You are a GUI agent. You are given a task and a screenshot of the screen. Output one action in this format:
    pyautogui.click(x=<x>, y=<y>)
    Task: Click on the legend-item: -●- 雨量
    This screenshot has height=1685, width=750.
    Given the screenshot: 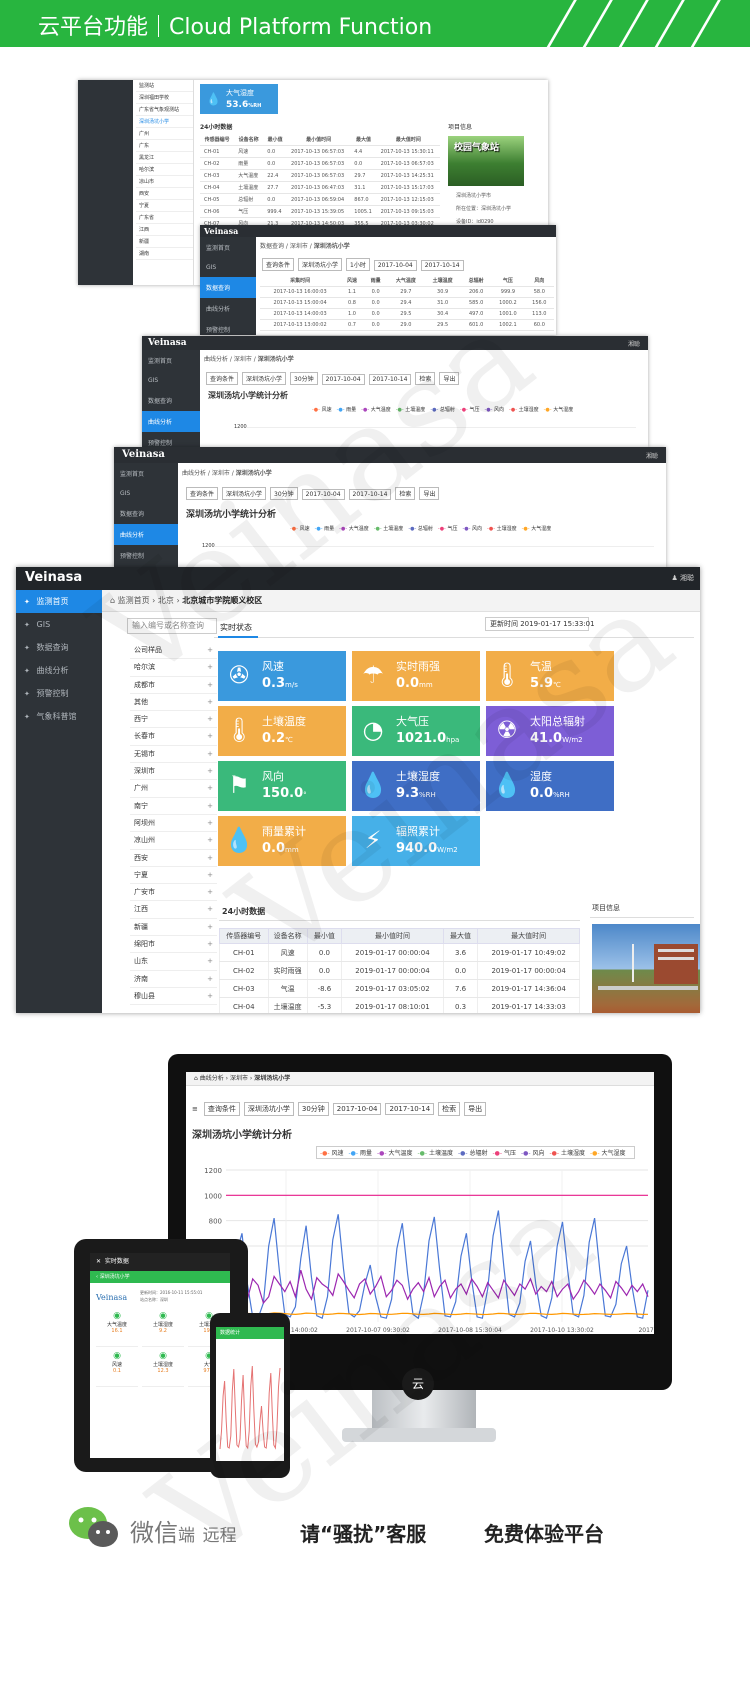 What is the action you would take?
    pyautogui.click(x=325, y=529)
    